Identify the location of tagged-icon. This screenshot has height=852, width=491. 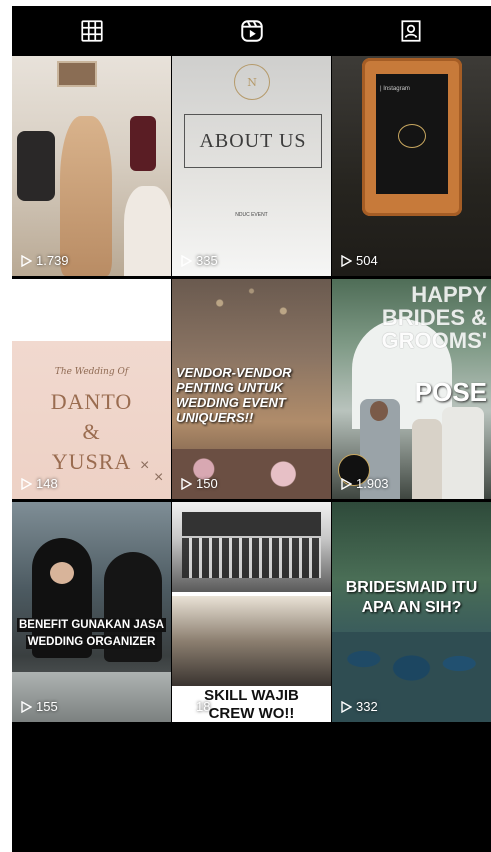
(411, 31).